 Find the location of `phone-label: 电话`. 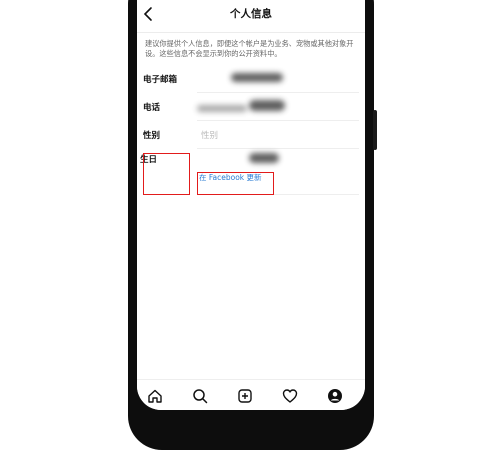

phone-label: 电话 is located at coordinates (152, 108).